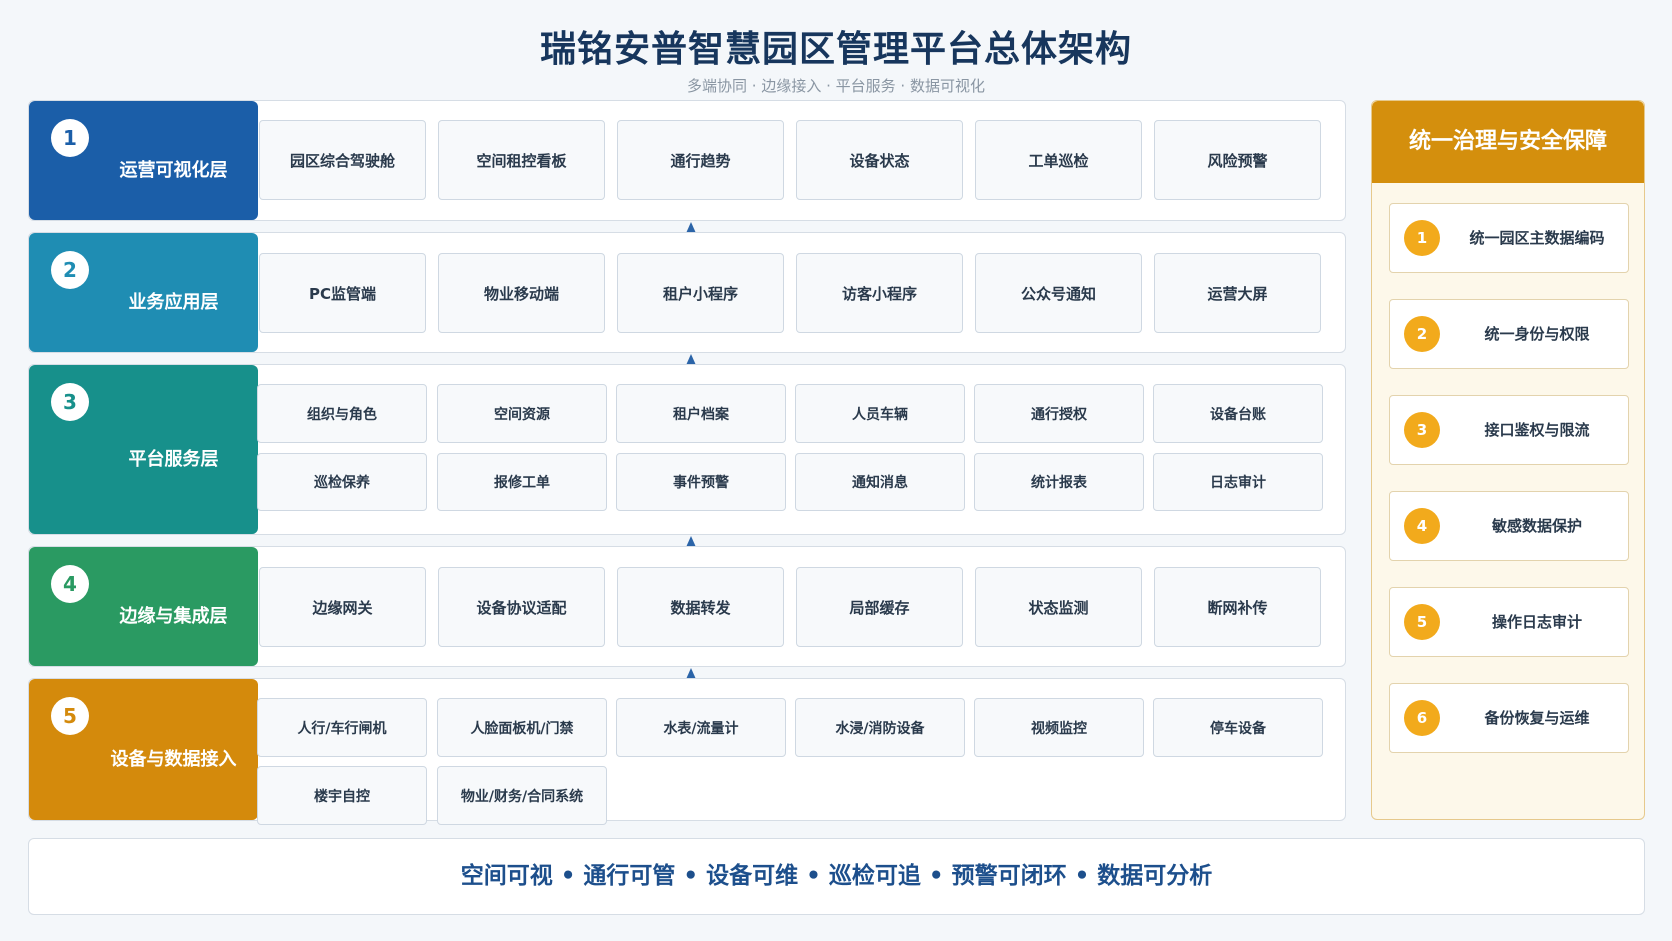 This screenshot has height=941, width=1672. I want to click on governance-title: 统一治理与安全保障, so click(1508, 142).